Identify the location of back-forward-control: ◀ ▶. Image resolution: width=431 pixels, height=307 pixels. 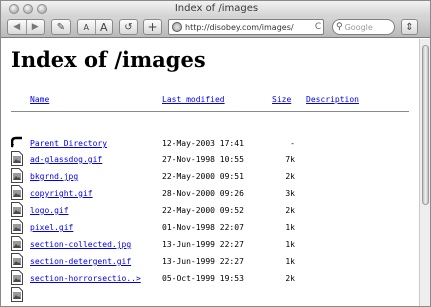
(26, 27).